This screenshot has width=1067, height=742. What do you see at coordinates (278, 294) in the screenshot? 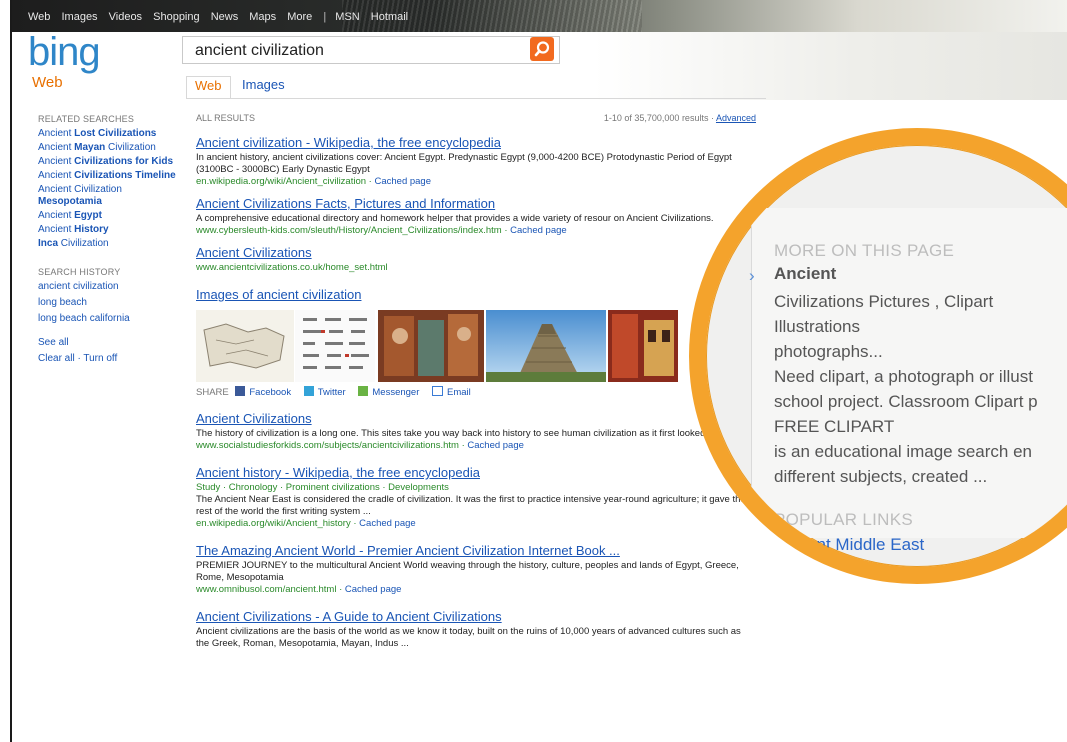
I see `images-block-title-link: Images of ancient civilization` at bounding box center [278, 294].